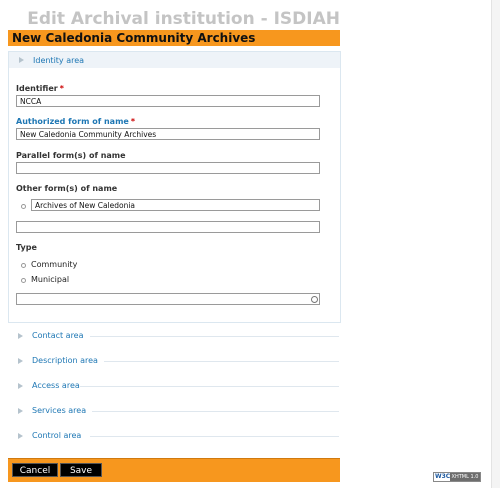  I want to click on contact-area-link: Contact area, so click(58, 335).